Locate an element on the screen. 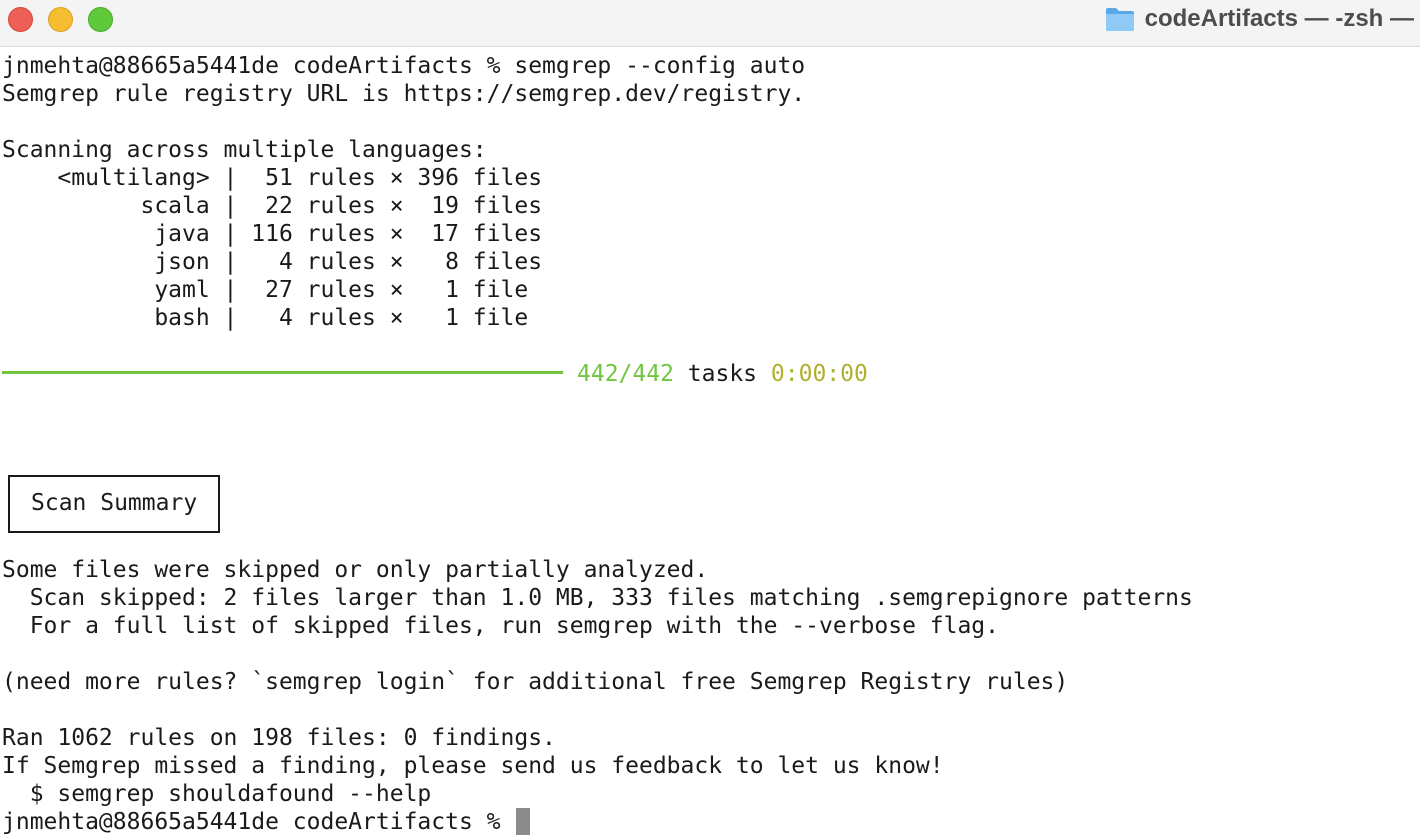 This screenshot has height=838, width=1420. language-row-yaml: yaml | 27 rules × 1 file is located at coordinates (265, 290).